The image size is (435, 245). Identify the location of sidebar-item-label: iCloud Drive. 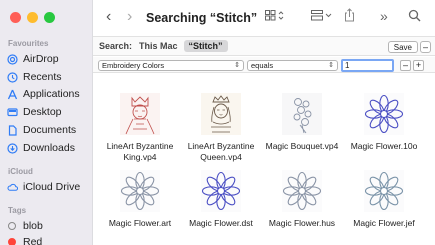
(52, 187).